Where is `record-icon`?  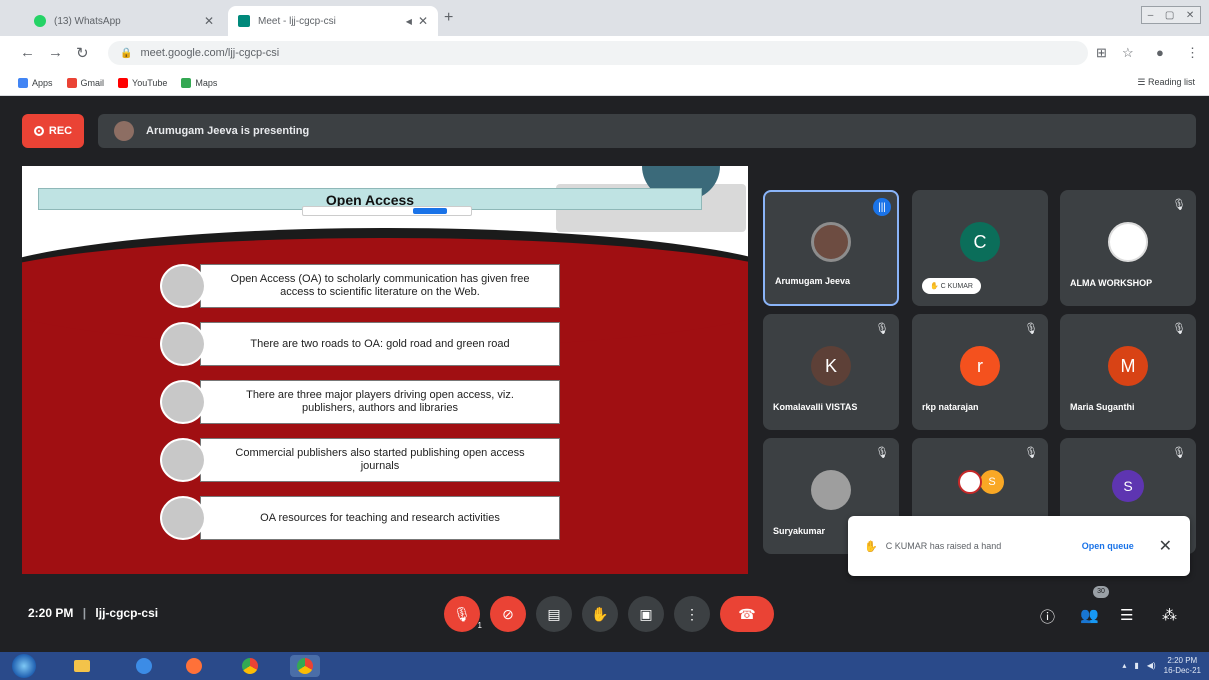
record-icon is located at coordinates (38, 131).